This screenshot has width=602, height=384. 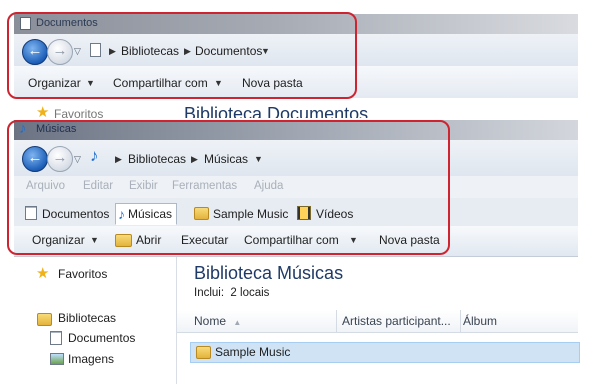 What do you see at coordinates (520, 321) in the screenshot?
I see `column-album: Álbum` at bounding box center [520, 321].